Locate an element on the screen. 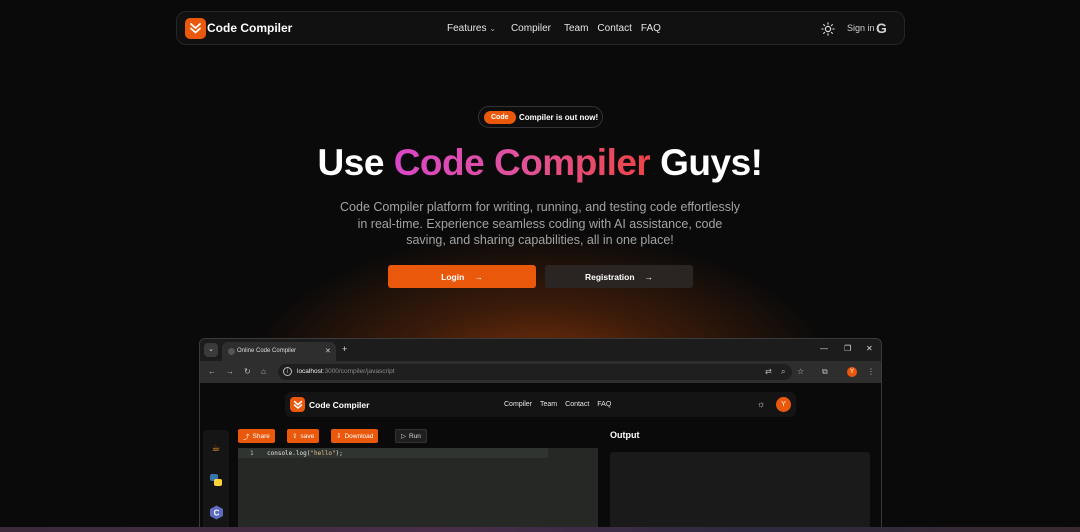 Image resolution: width=1080 pixels, height=532 pixels. compiler-nav-faq: FAQ is located at coordinates (604, 404).